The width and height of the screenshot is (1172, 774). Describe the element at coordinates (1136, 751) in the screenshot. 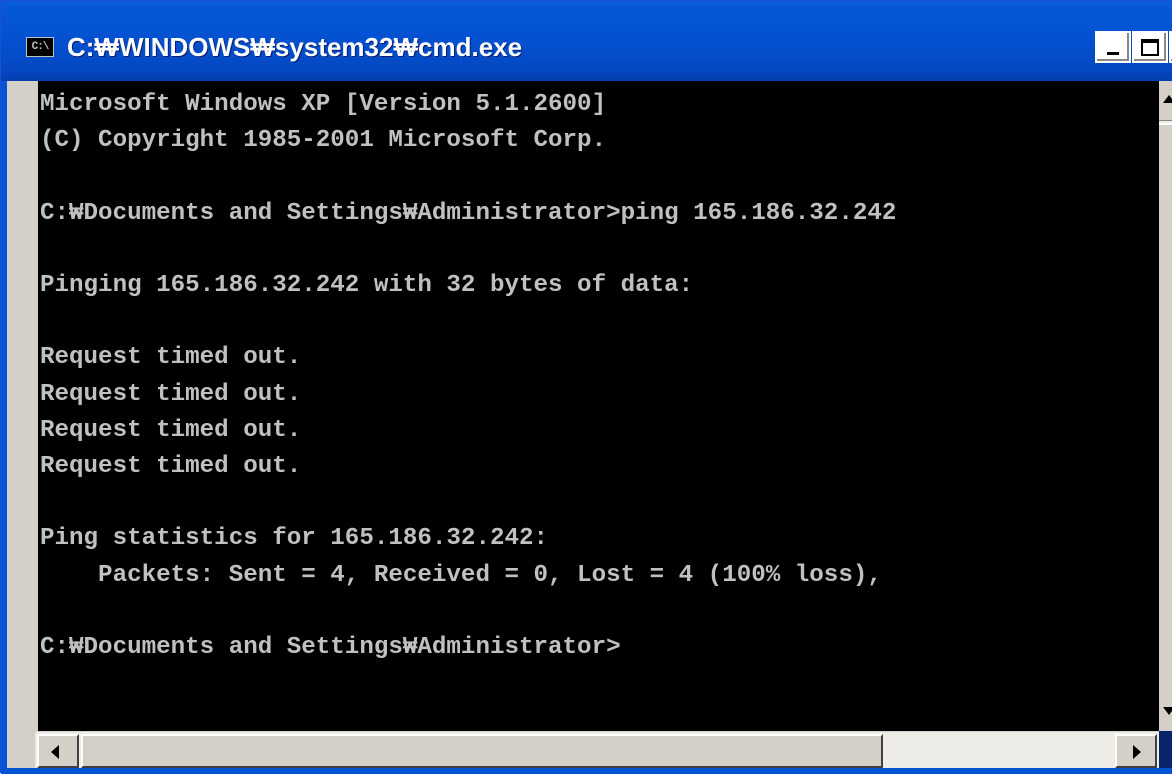

I see `scroll-right-arrow-icon` at that location.